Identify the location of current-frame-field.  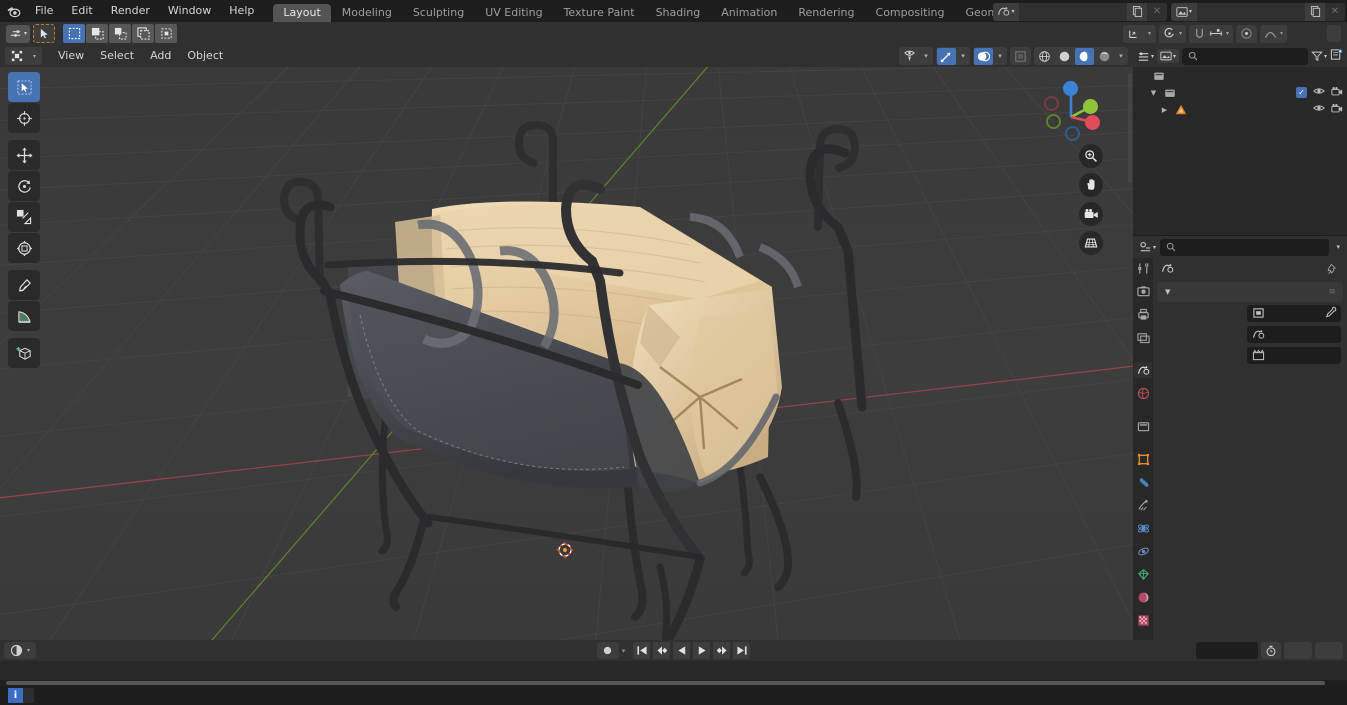
(1227, 650).